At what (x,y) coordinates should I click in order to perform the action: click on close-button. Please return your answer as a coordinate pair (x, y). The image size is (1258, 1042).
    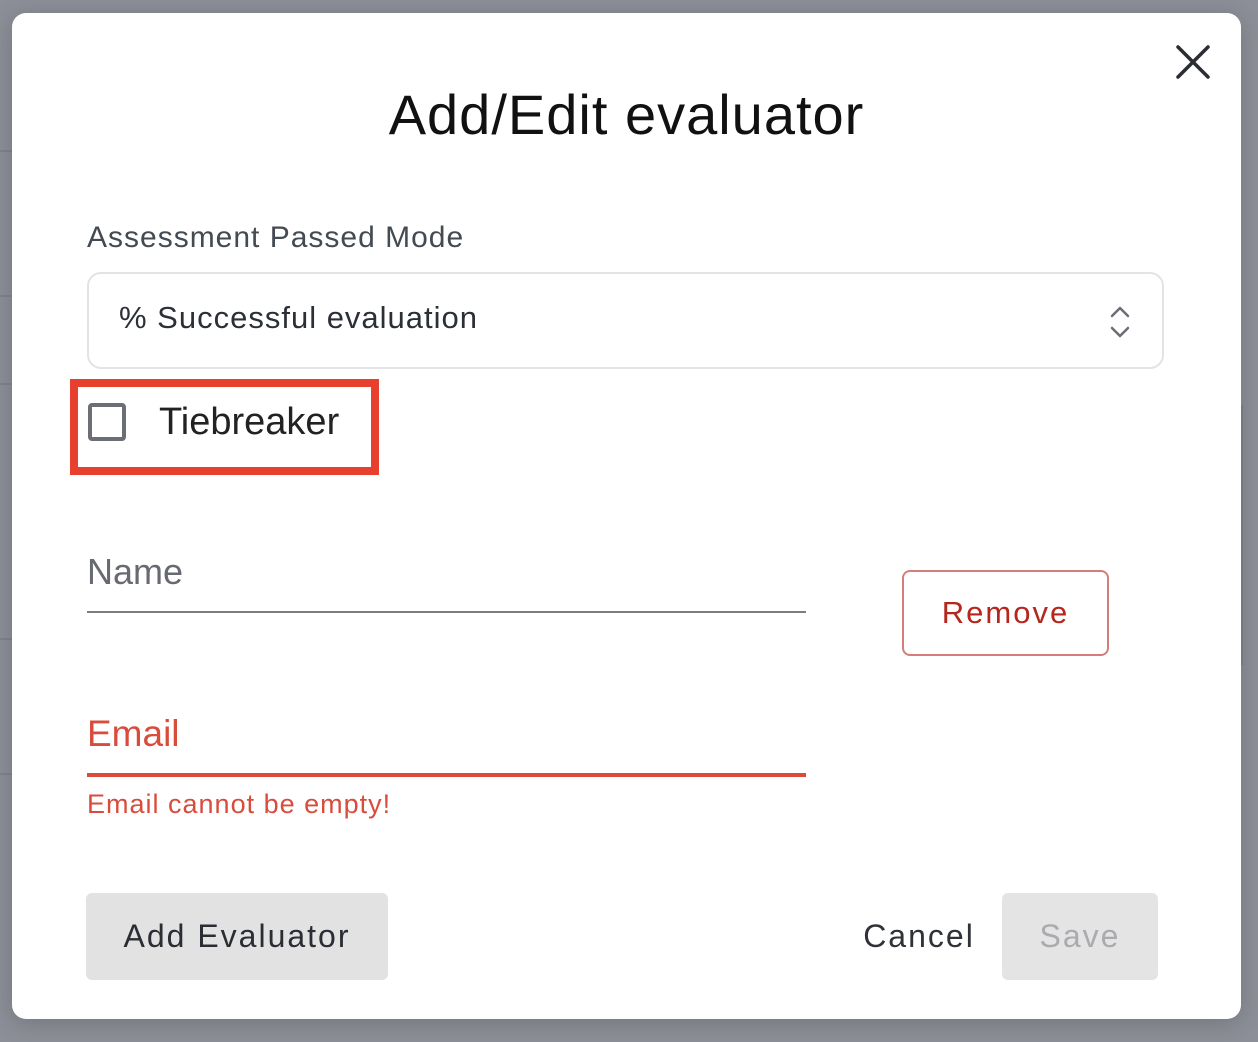
    Looking at the image, I should click on (1193, 62).